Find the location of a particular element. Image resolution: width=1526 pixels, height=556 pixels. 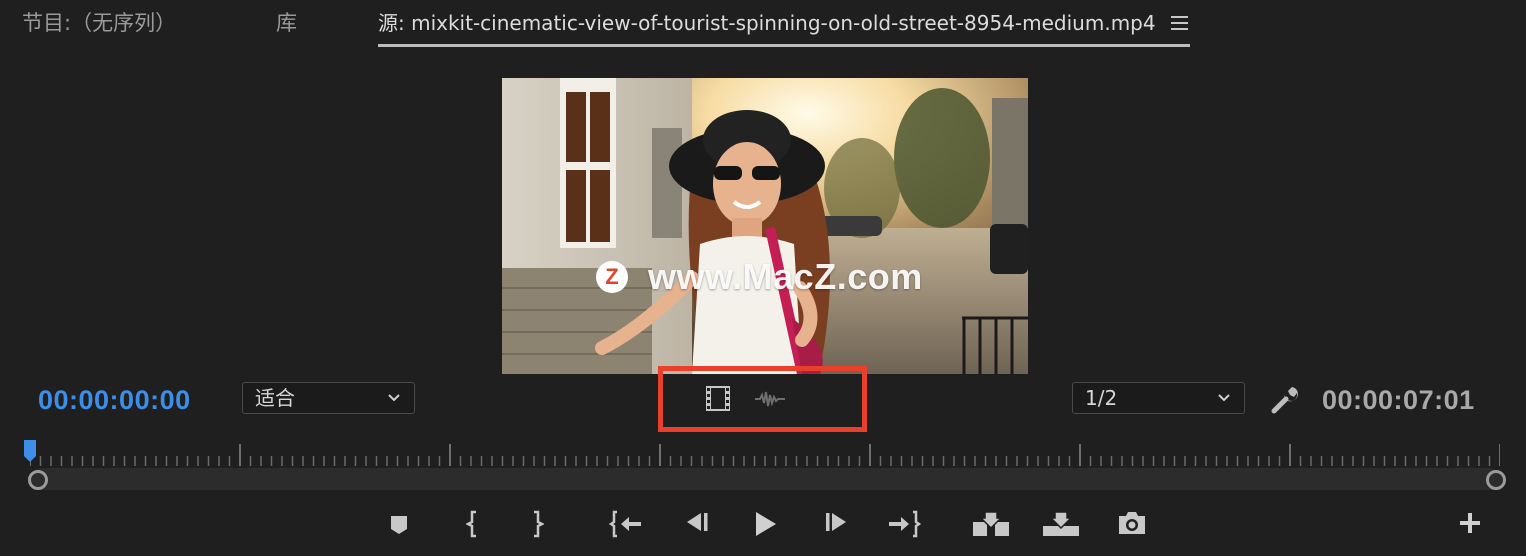

mark-in-button is located at coordinates (473, 527).